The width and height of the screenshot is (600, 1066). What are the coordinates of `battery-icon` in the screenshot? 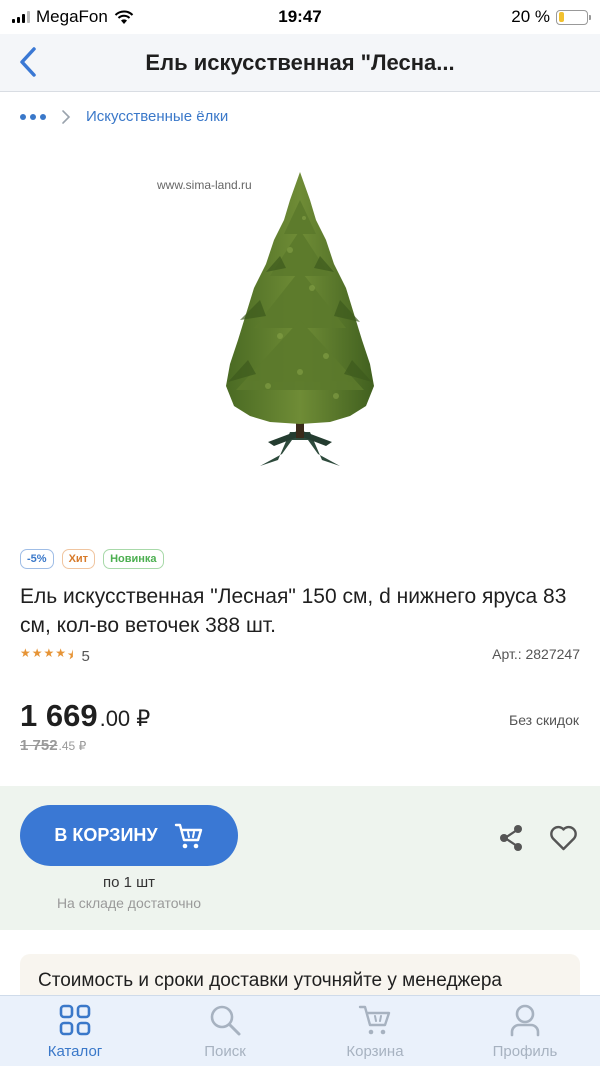 It's located at (573, 17).